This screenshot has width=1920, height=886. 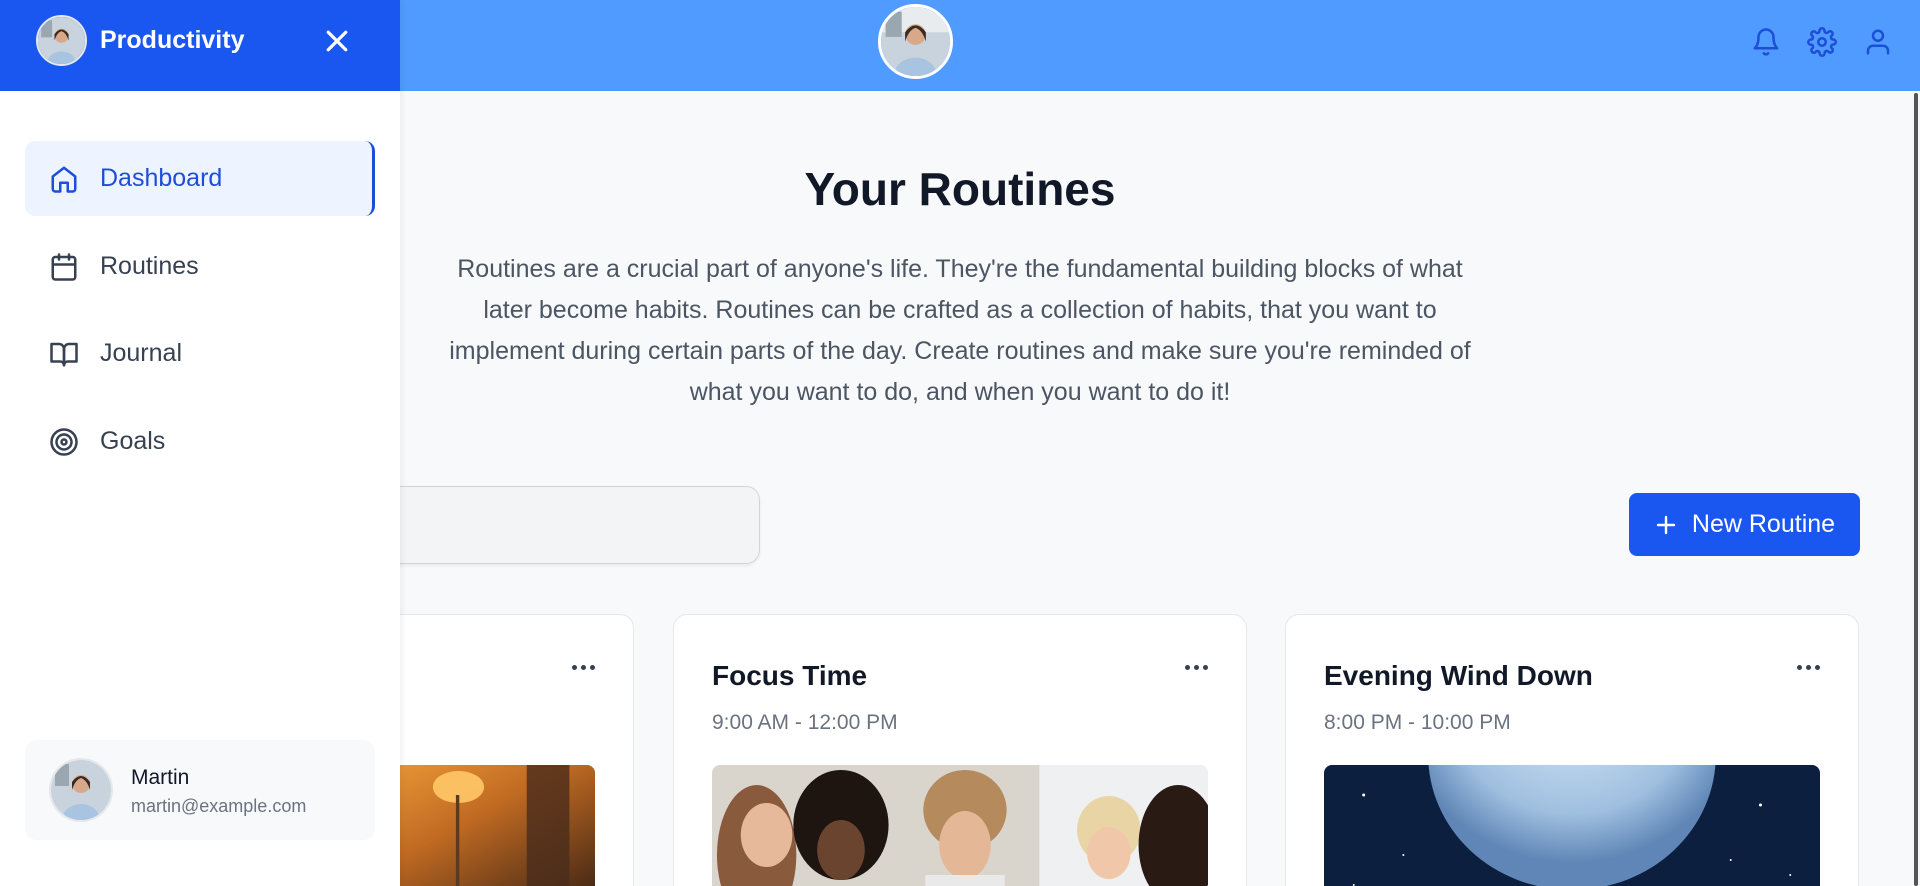 I want to click on header-actions, so click(x=1829, y=41).